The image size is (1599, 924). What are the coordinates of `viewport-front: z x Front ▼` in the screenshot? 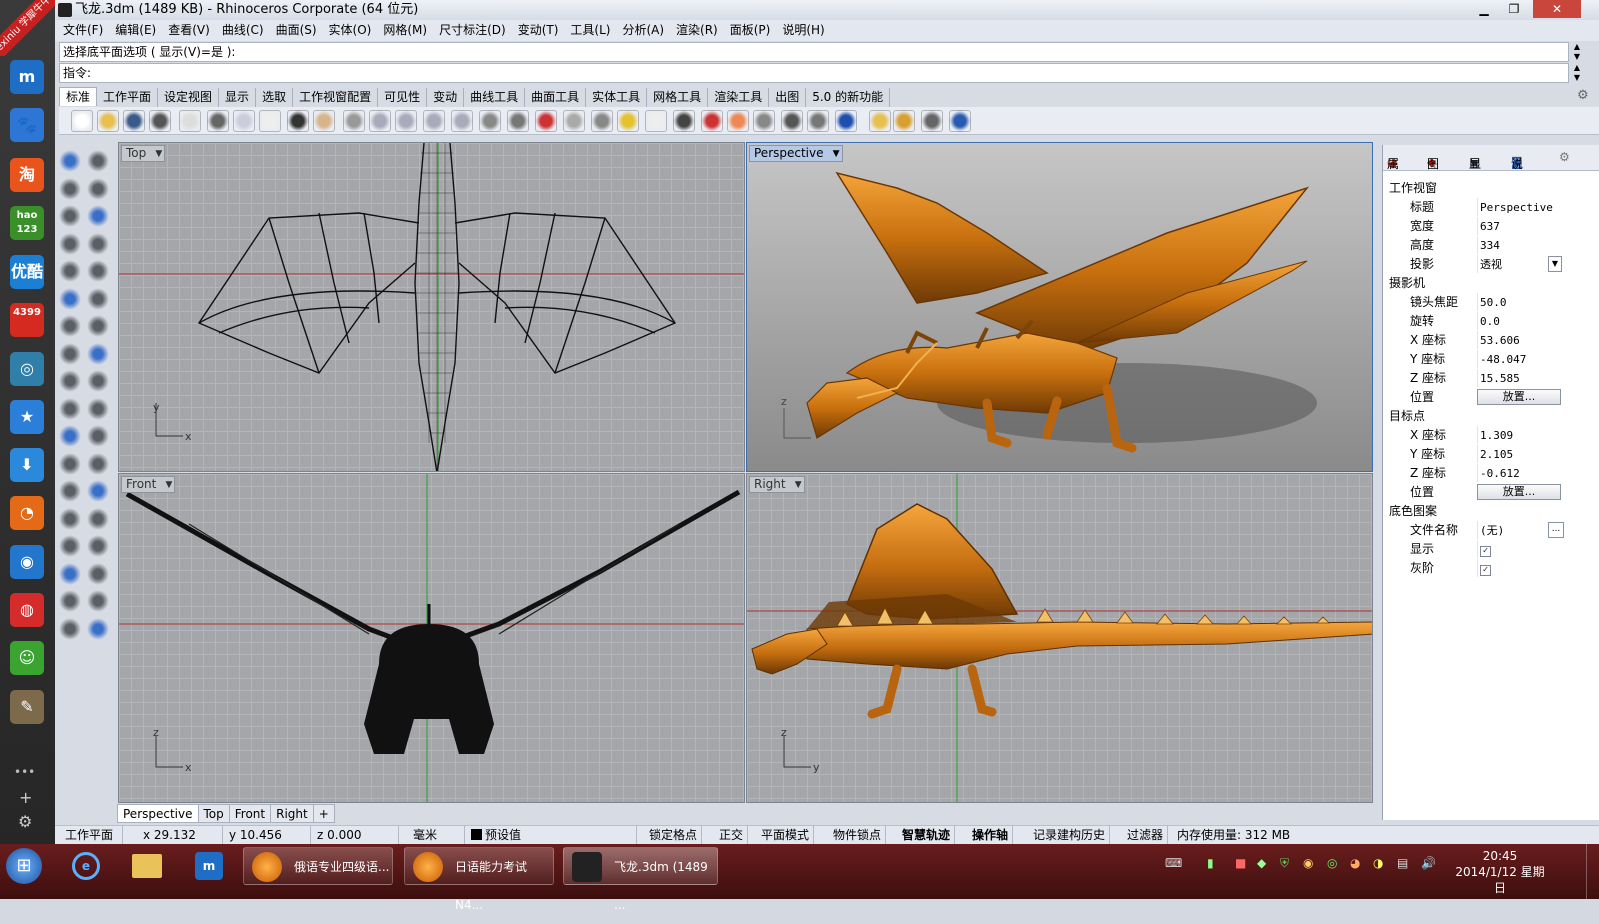 It's located at (431, 638).